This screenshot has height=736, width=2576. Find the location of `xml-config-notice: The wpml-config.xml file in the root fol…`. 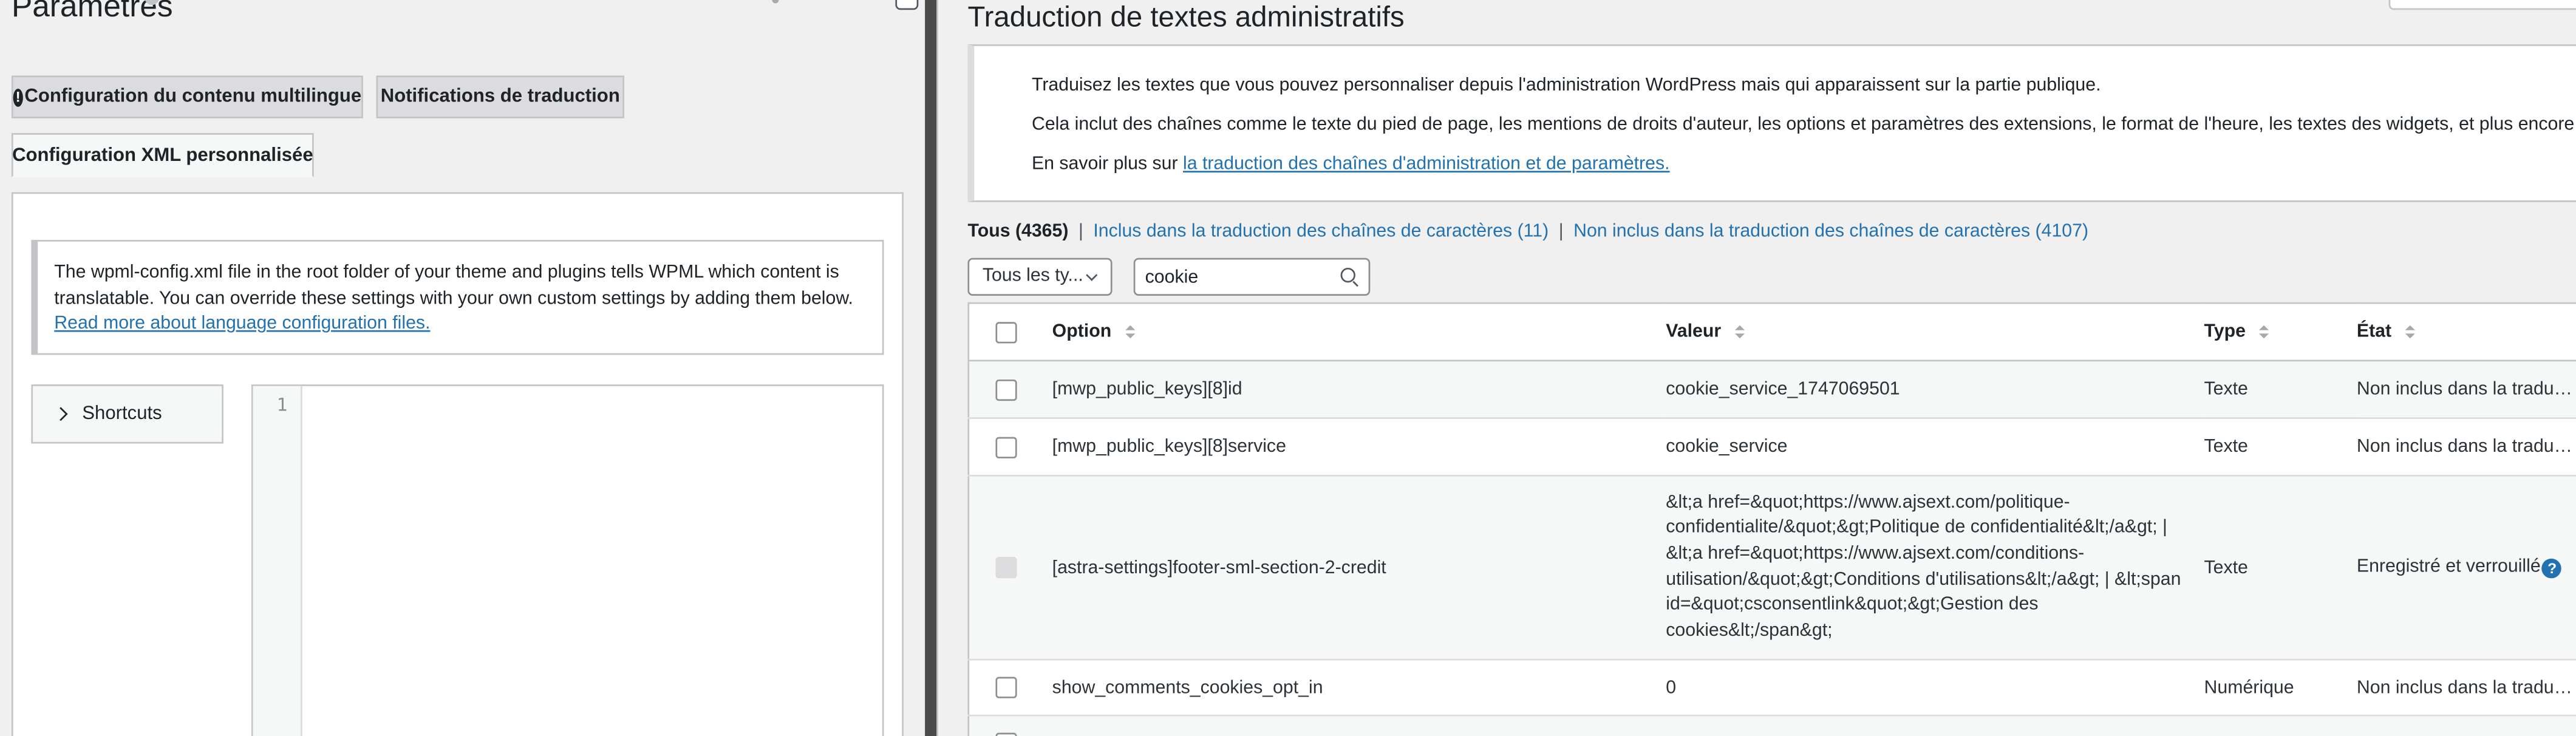

xml-config-notice: The wpml-config.xml file in the root fol… is located at coordinates (458, 297).